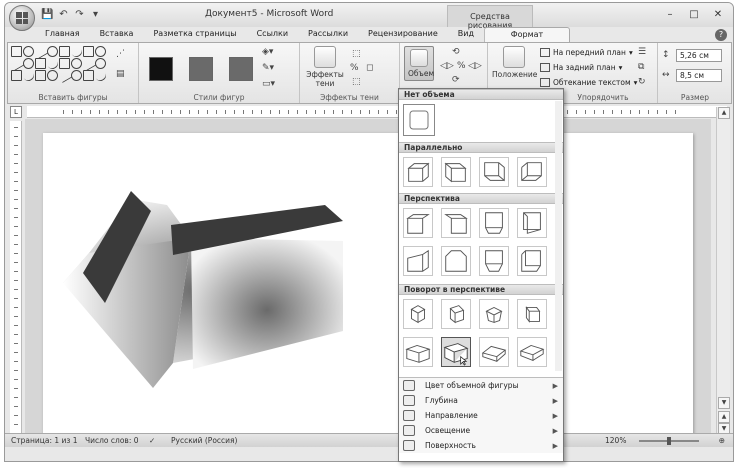  I want to click on menu-surface: Поверхность ▶, so click(481, 445).